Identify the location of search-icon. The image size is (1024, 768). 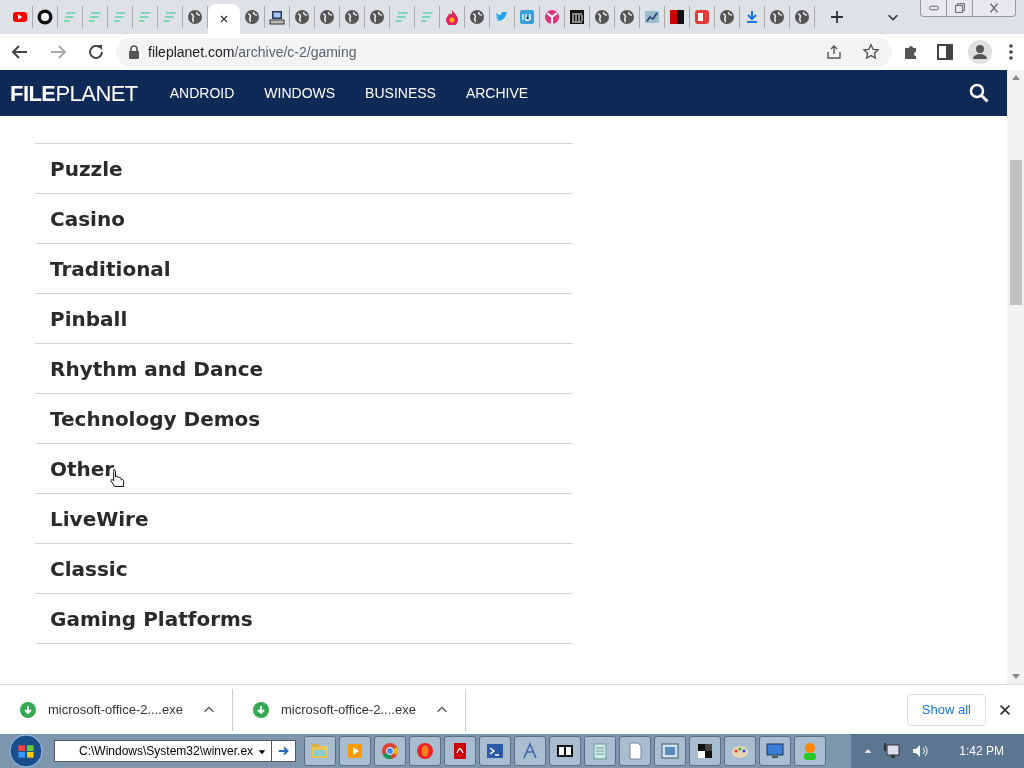
(979, 93).